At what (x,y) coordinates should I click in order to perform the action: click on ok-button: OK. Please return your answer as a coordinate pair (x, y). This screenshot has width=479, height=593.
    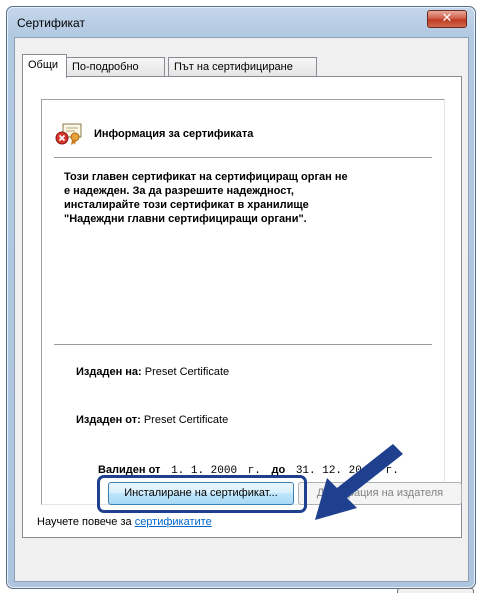
    Looking at the image, I should click on (435, 590).